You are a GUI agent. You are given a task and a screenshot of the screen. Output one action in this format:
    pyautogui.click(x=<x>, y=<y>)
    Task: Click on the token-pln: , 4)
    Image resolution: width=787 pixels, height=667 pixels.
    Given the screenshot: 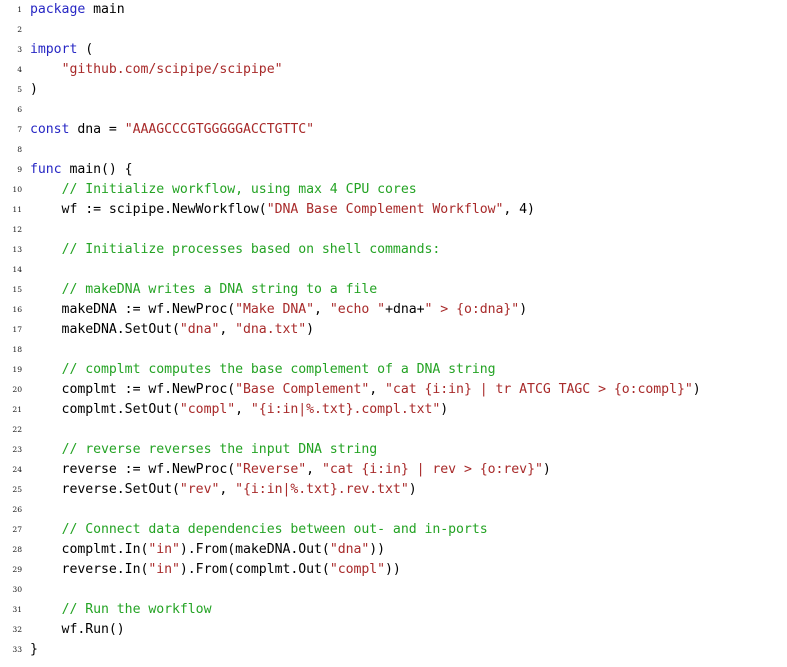 What is the action you would take?
    pyautogui.click(x=519, y=209)
    